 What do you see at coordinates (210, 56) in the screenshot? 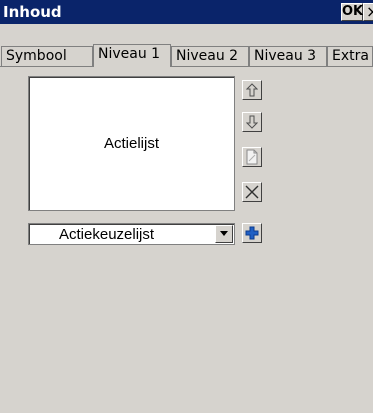
I see `tab-niveau-2: Niveau 2` at bounding box center [210, 56].